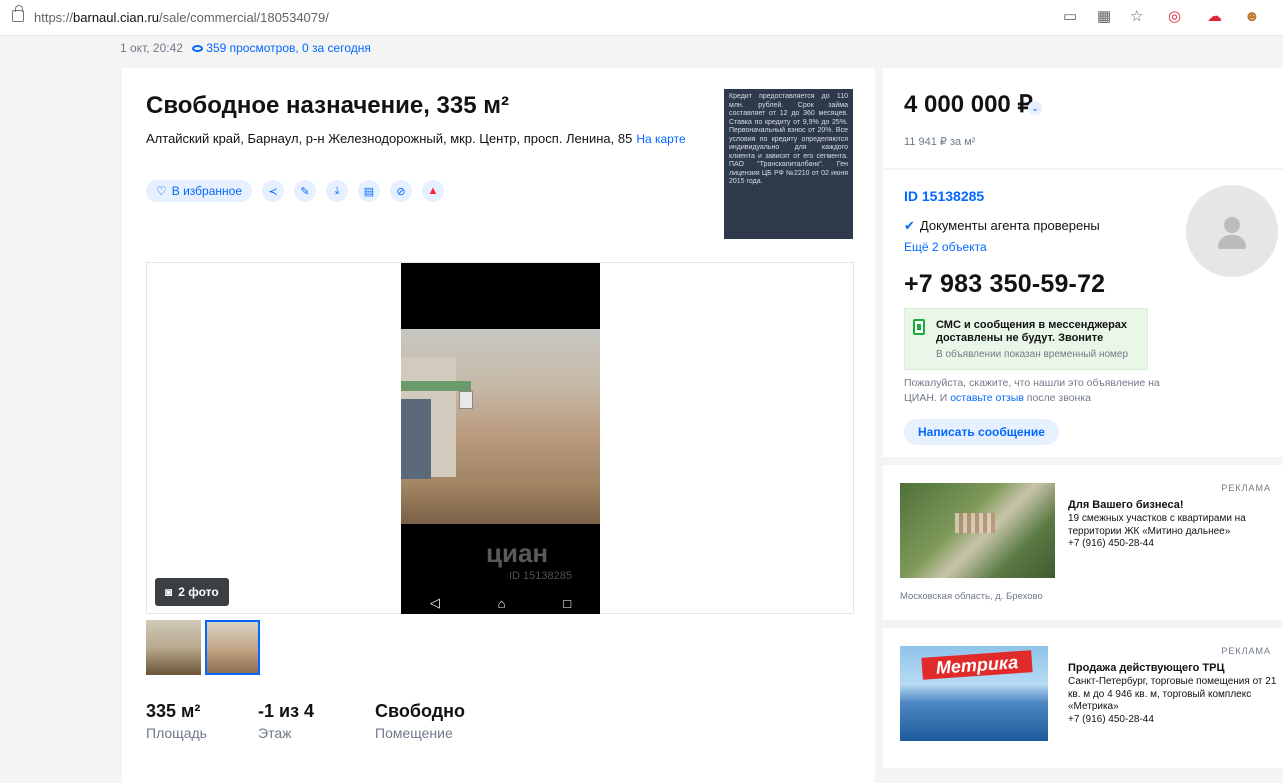 The image size is (1283, 783). What do you see at coordinates (161, 191) in the screenshot?
I see `heart-icon: ♡` at bounding box center [161, 191].